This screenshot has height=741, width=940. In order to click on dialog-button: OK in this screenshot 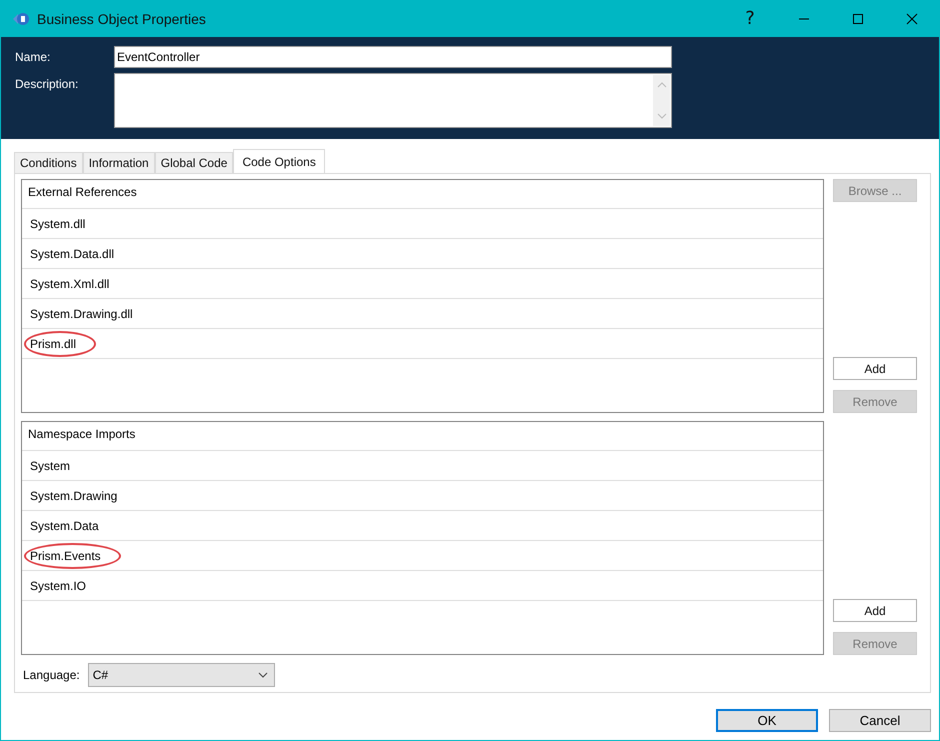, I will do `click(767, 720)`.